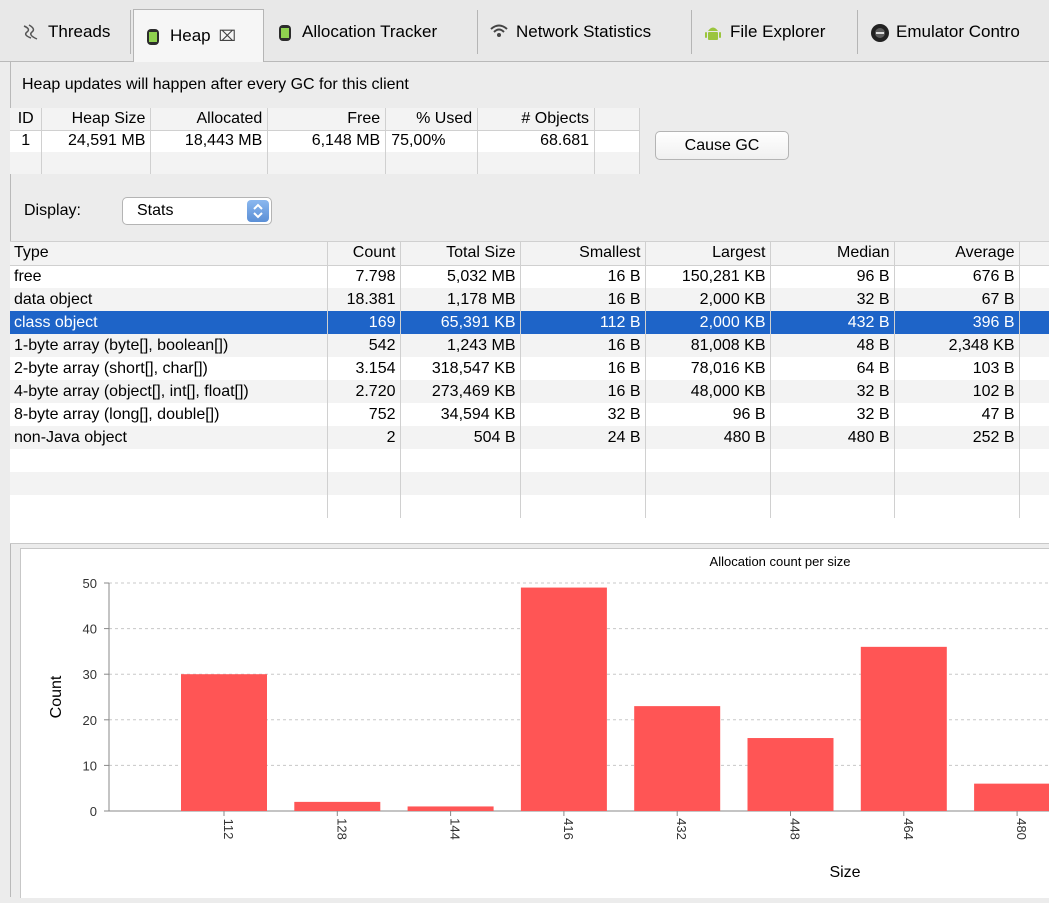 The width and height of the screenshot is (1049, 903). Describe the element at coordinates (26, 141) in the screenshot. I see `cell-id: 1` at that location.